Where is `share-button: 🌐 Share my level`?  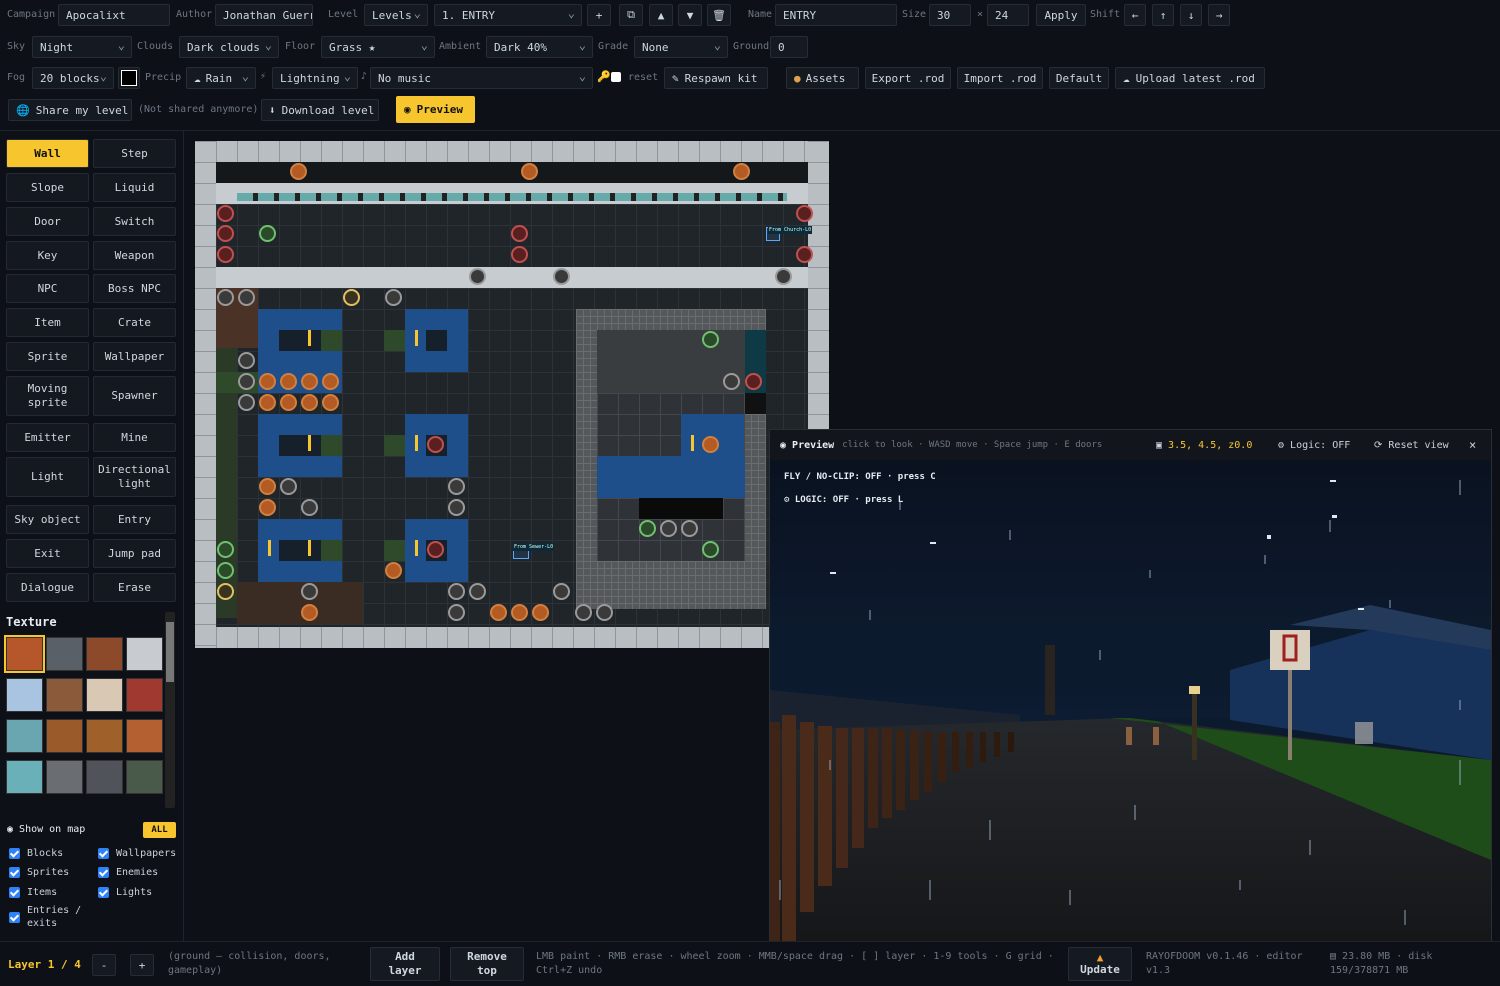 share-button: 🌐 Share my level is located at coordinates (70, 110).